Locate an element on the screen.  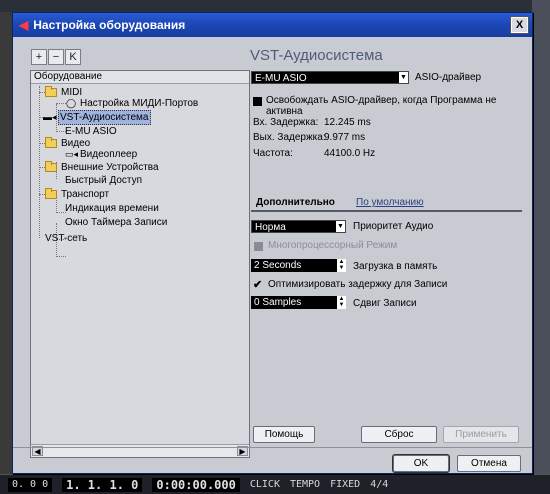
preload-stepper: 2 Seconds ▲ ▼ is located at coordinates (298, 265).